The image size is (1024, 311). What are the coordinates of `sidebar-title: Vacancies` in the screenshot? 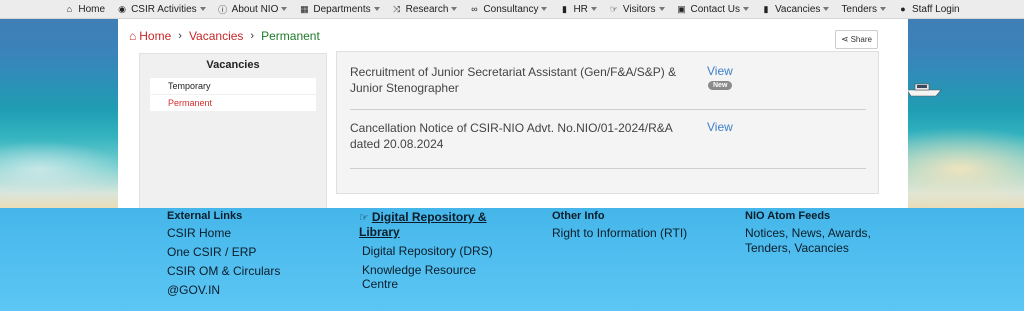 It's located at (233, 65).